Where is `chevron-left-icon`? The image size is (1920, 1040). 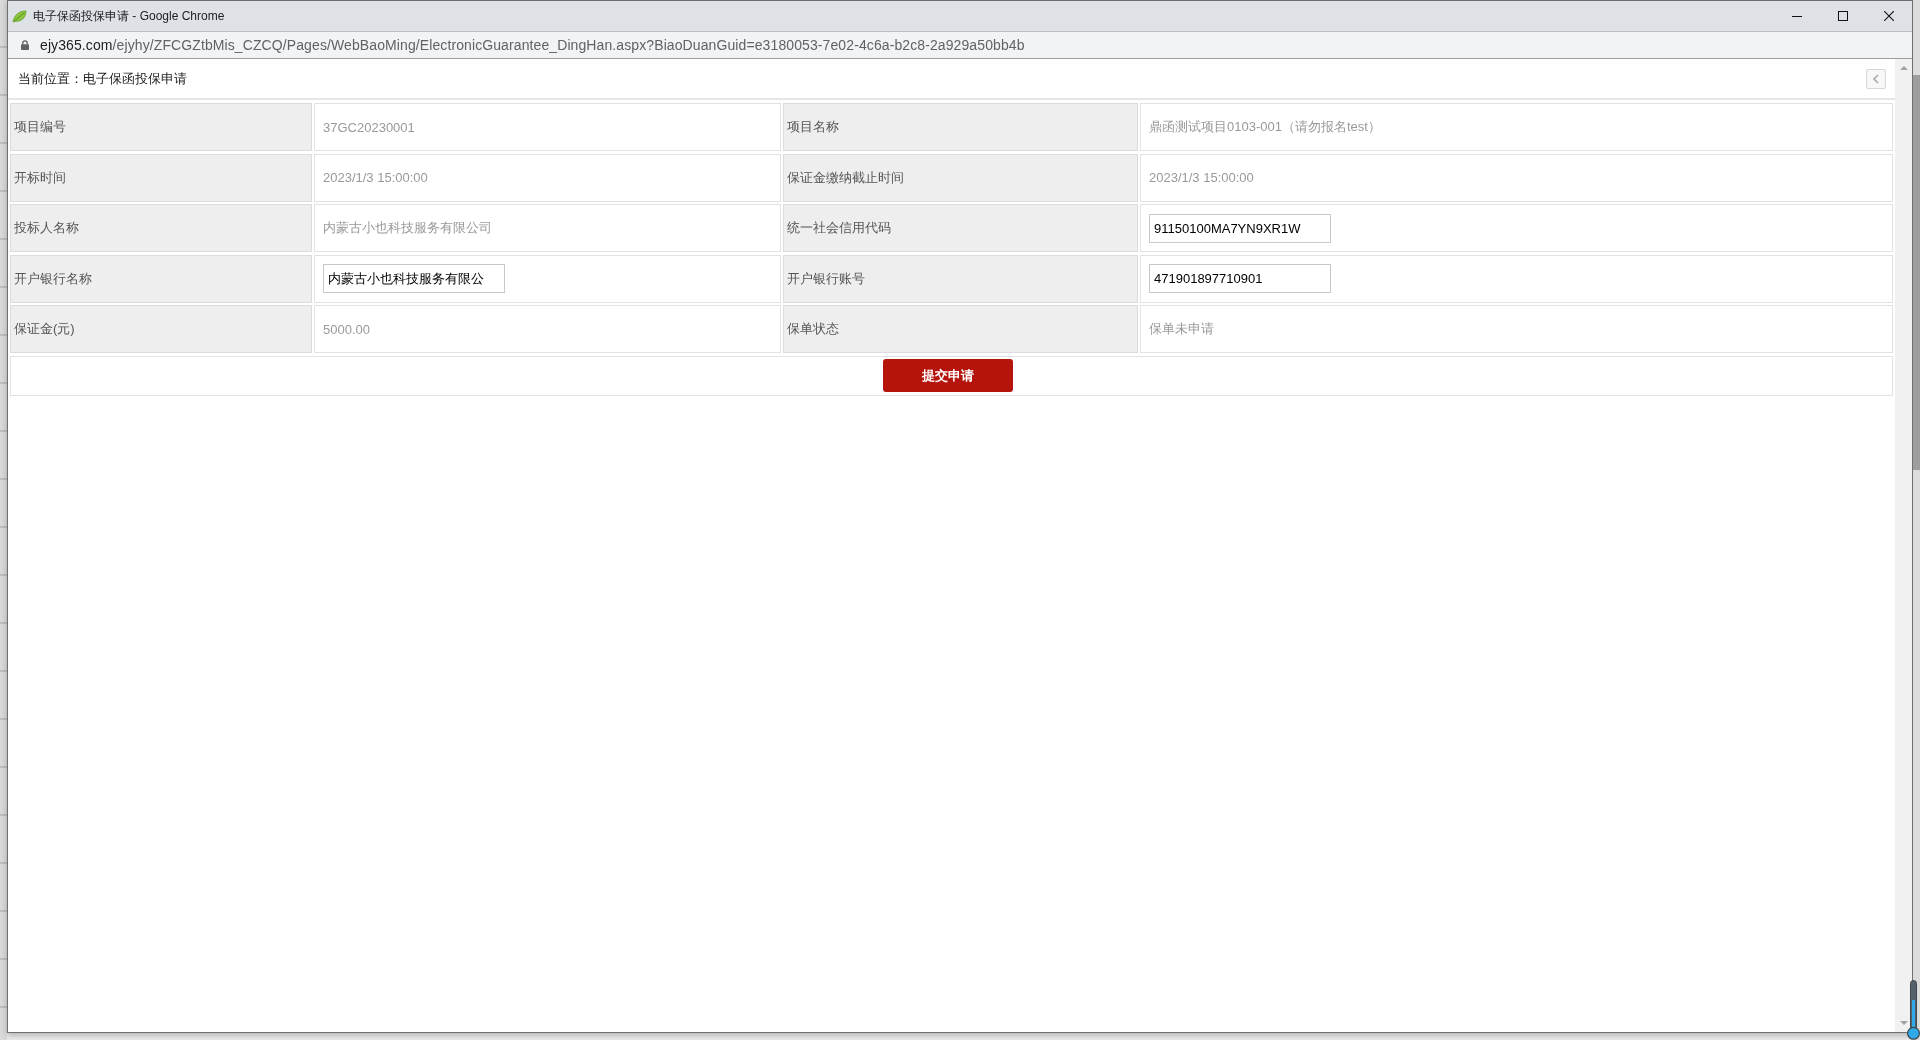
chevron-left-icon is located at coordinates (1876, 78).